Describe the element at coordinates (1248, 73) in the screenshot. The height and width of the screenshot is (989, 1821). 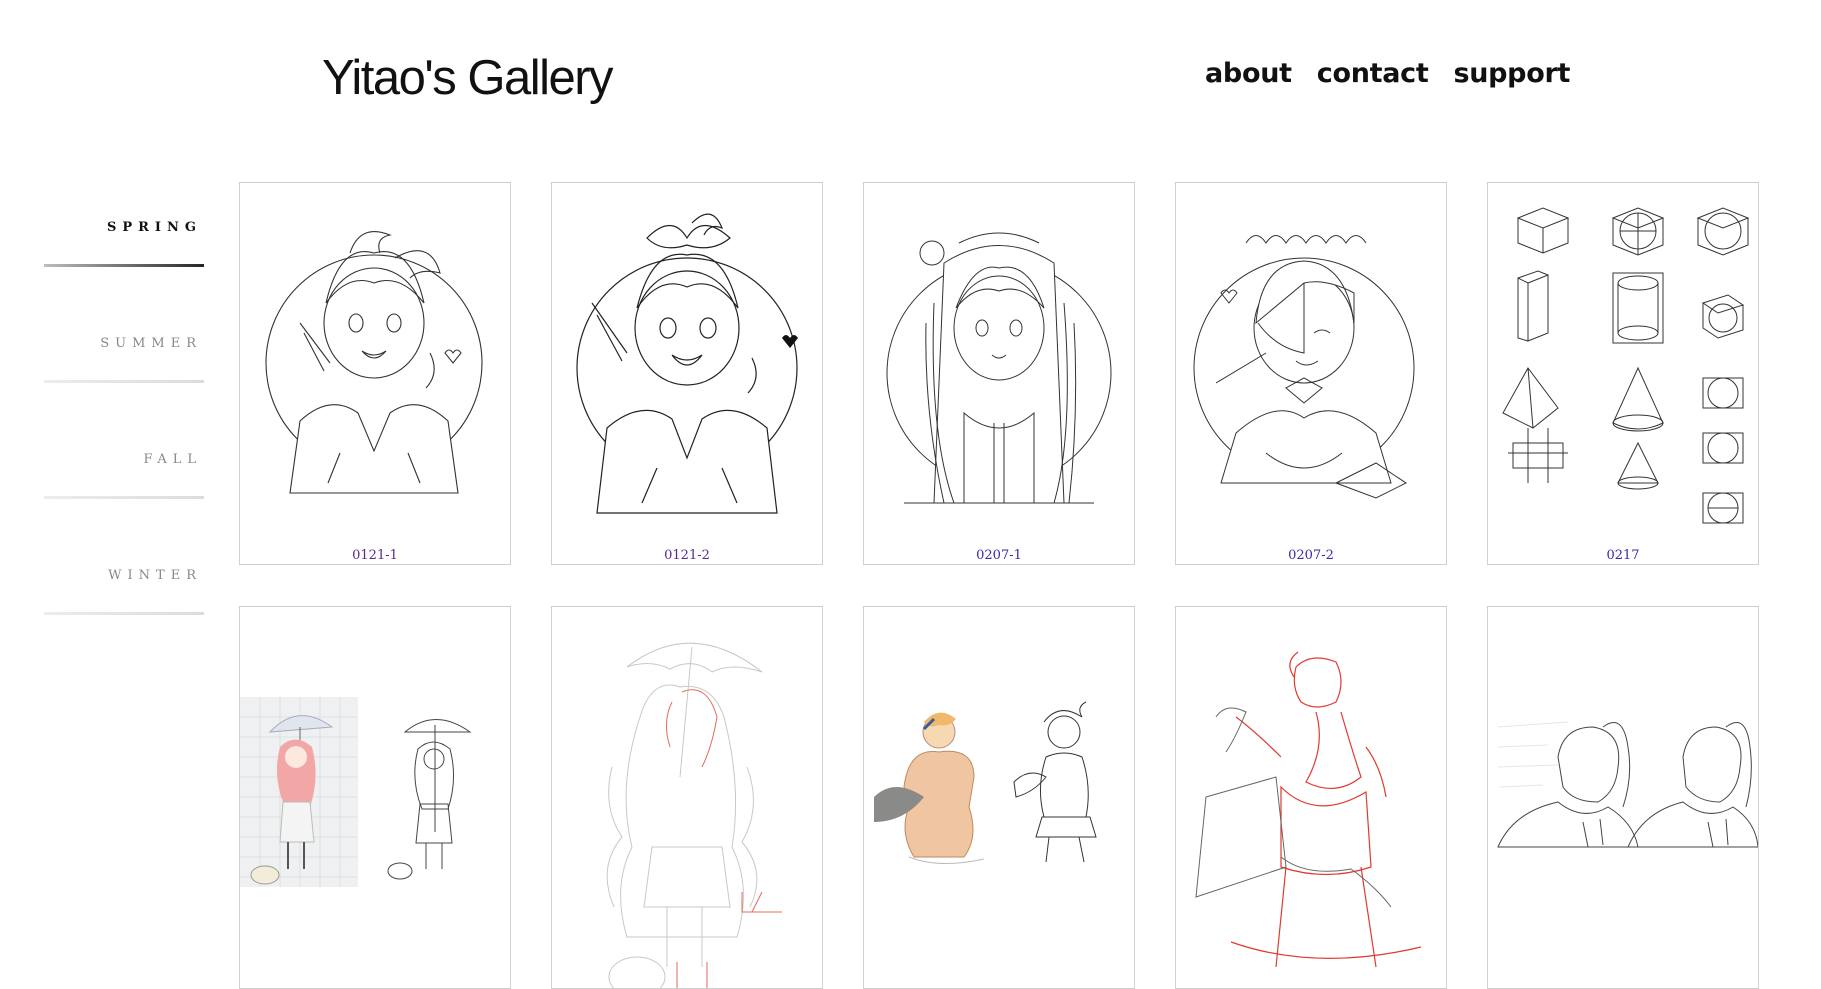
I see `nav-about-link: about` at that location.